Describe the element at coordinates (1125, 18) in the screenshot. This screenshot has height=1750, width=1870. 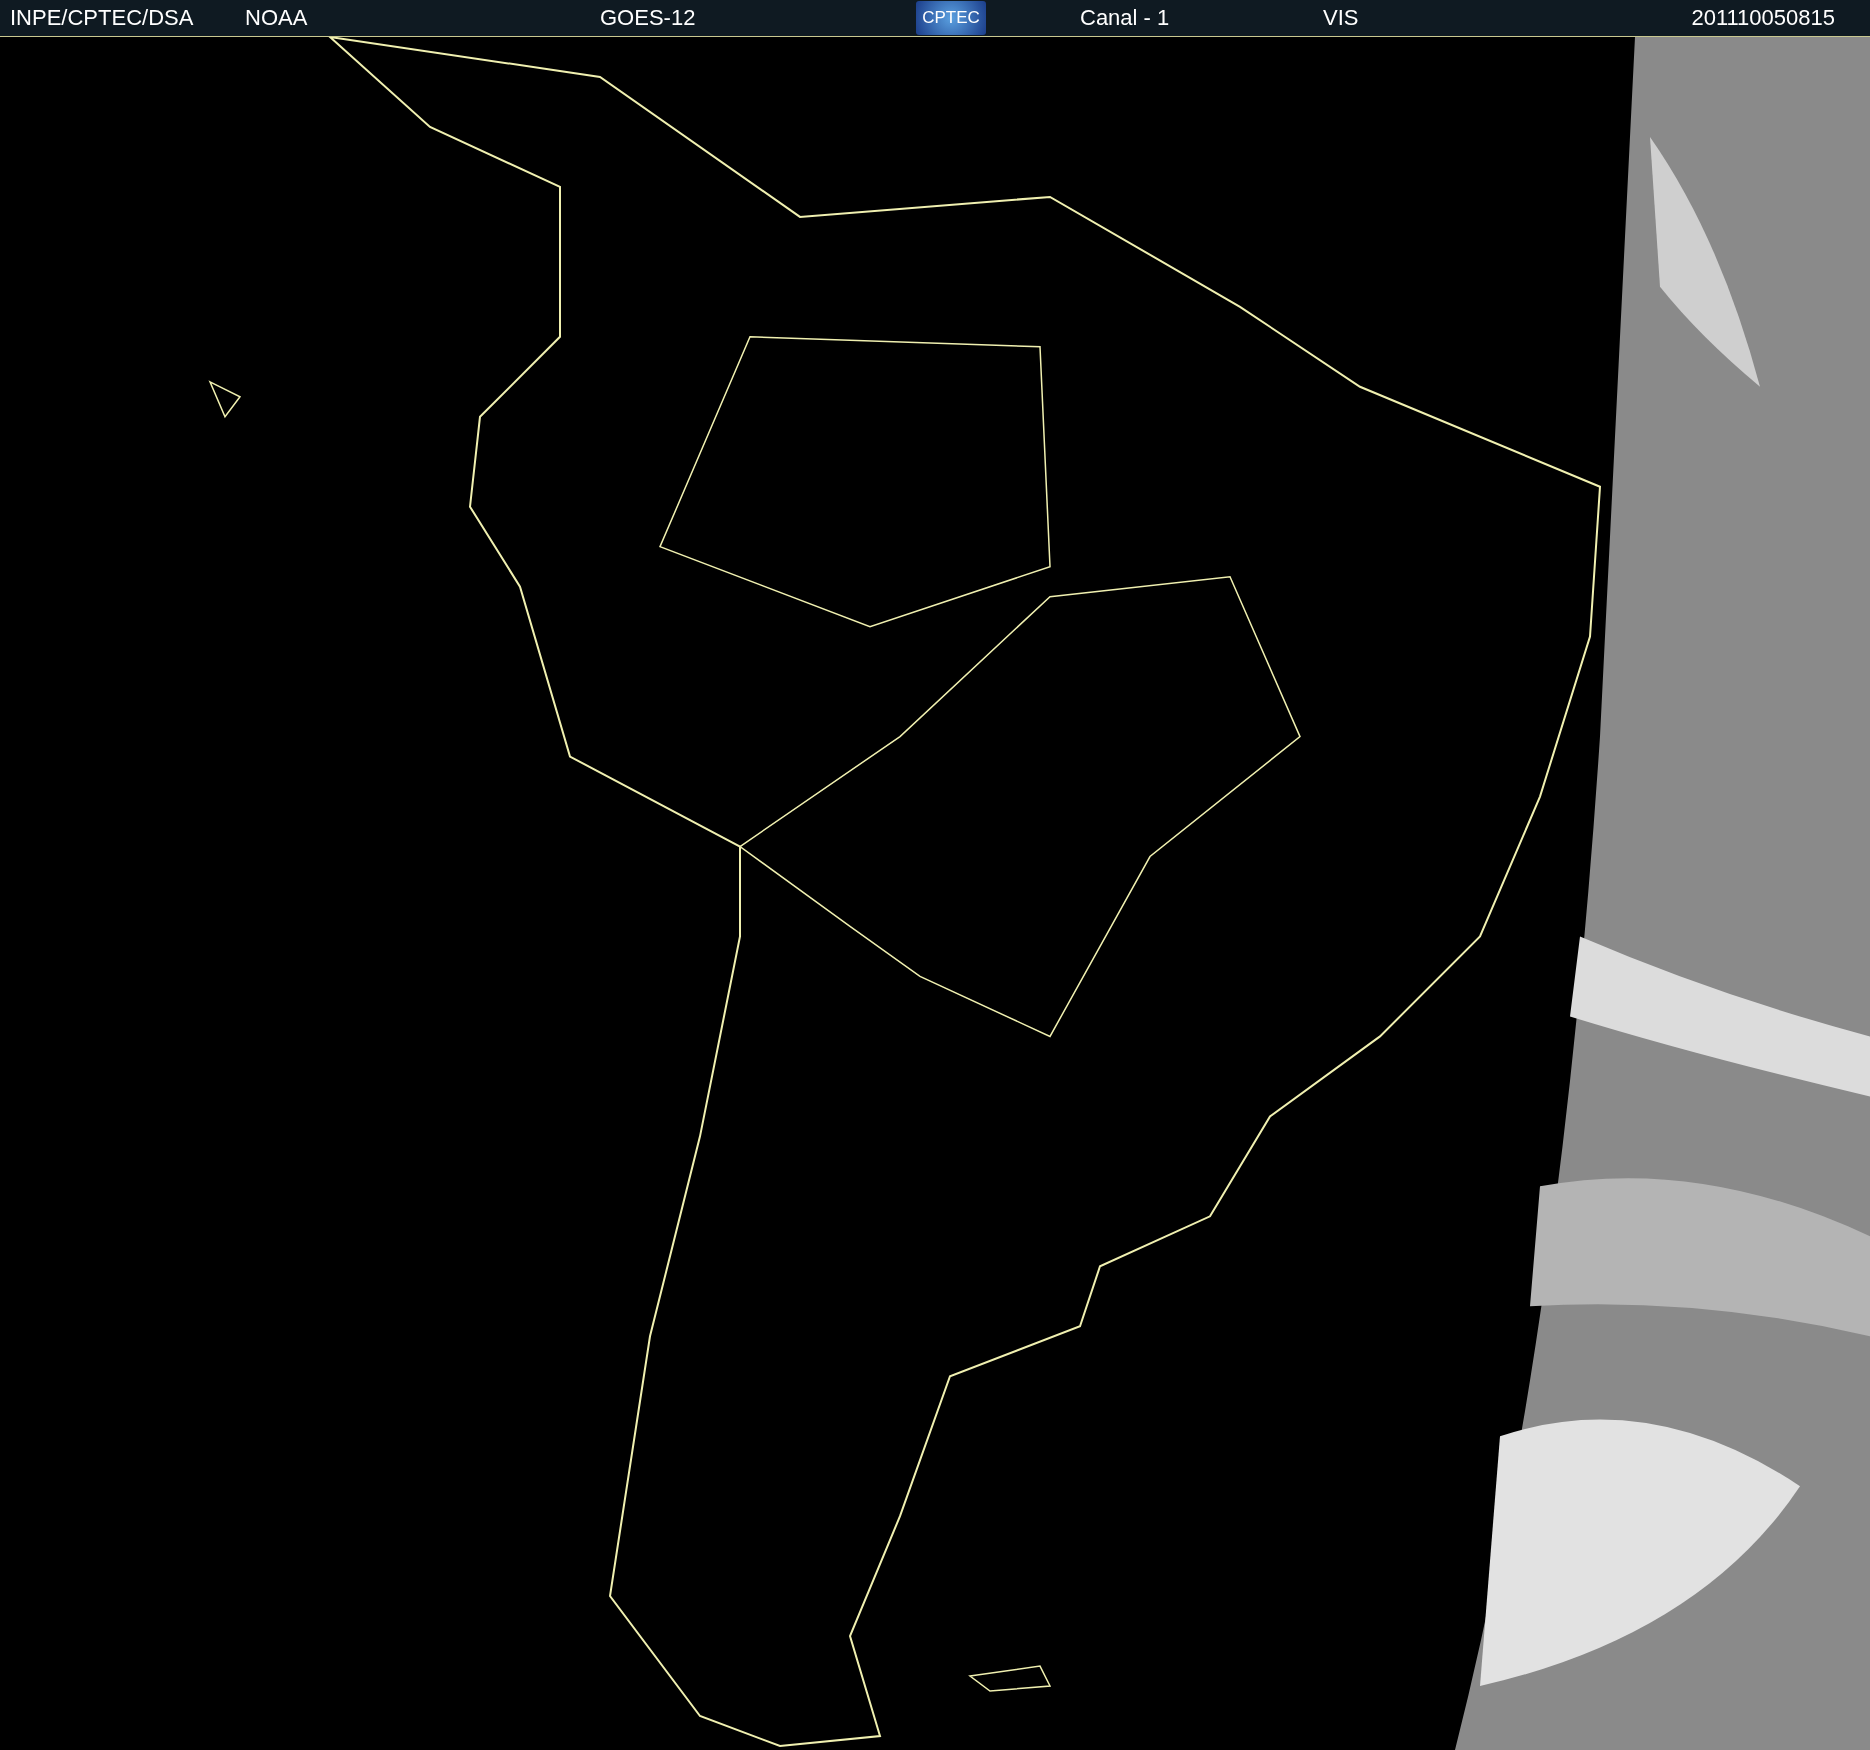
I see `header-label: Canal - 1` at that location.